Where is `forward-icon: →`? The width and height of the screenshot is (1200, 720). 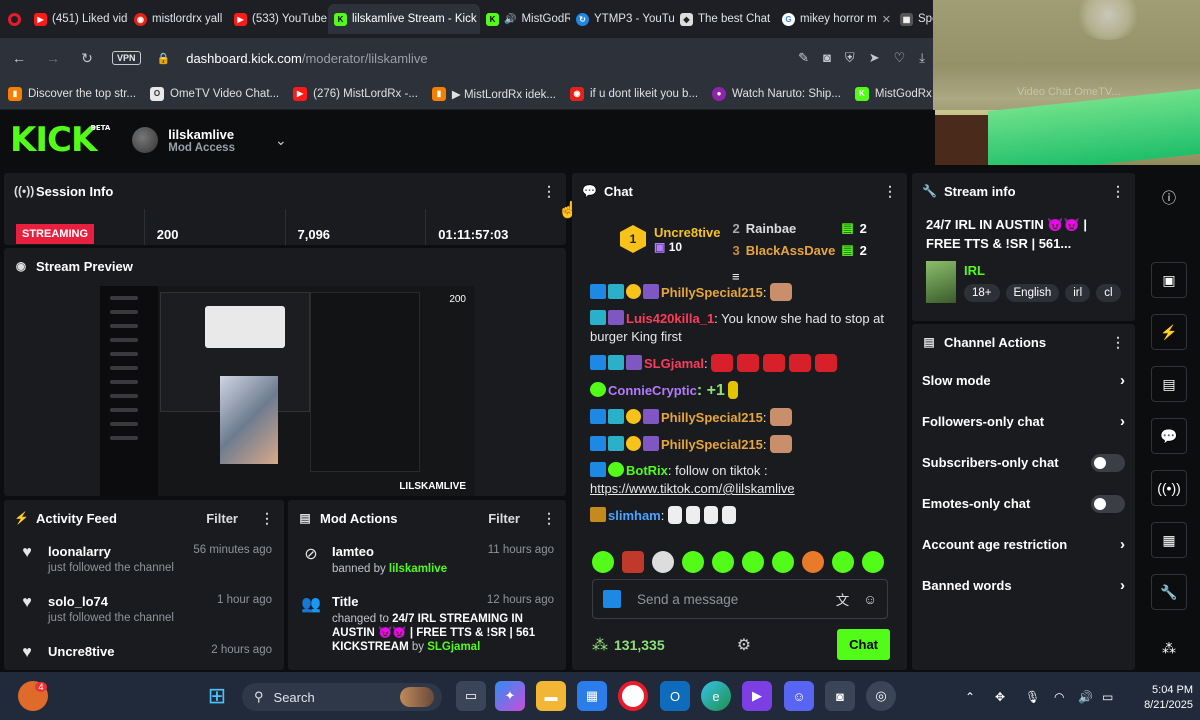
forward-icon: → is located at coordinates (53, 58).